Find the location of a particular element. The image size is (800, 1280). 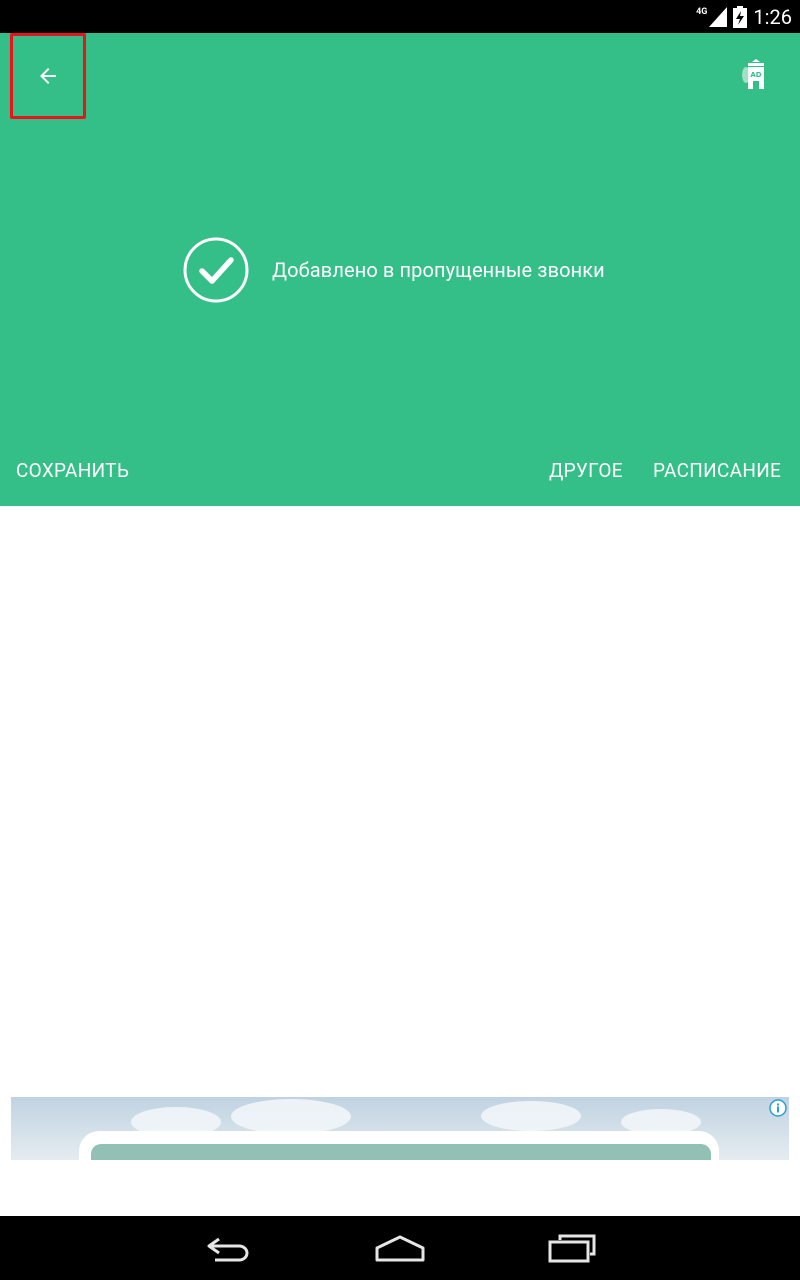

confirmation-message: Добавлено в пропущенные звонки is located at coordinates (393, 270).